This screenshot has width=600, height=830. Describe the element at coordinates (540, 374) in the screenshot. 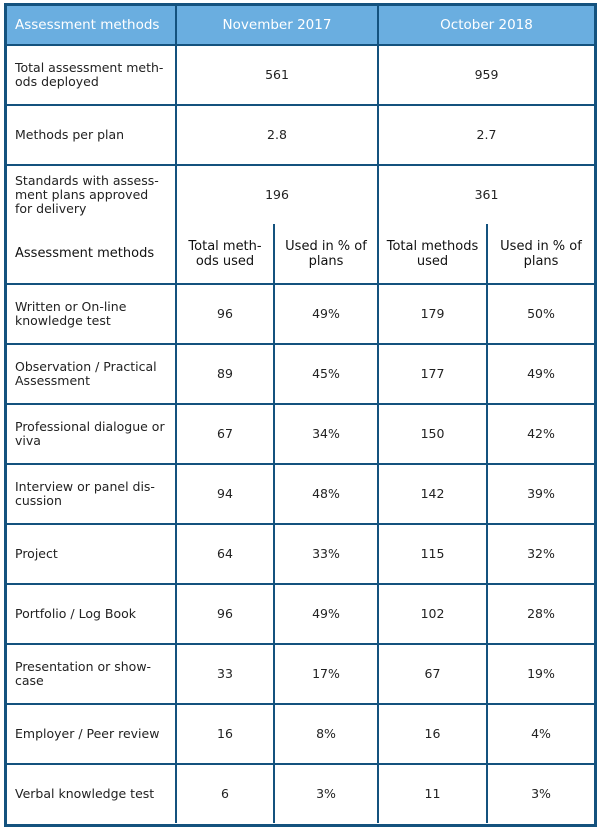

I see `oct-pct-value: 49%` at that location.